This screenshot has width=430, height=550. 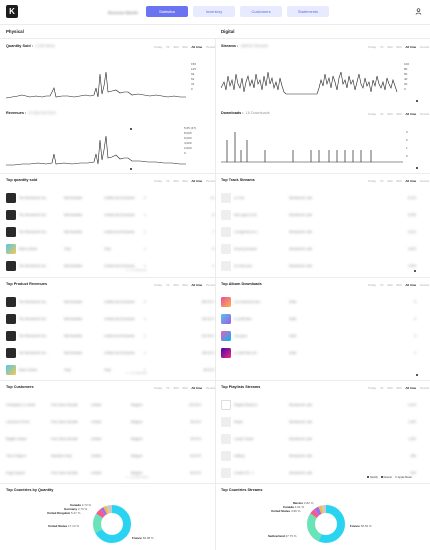 I want to click on table-row: Lovely Tracks Wordworld Lutte 1,300, so click(x=318, y=439).